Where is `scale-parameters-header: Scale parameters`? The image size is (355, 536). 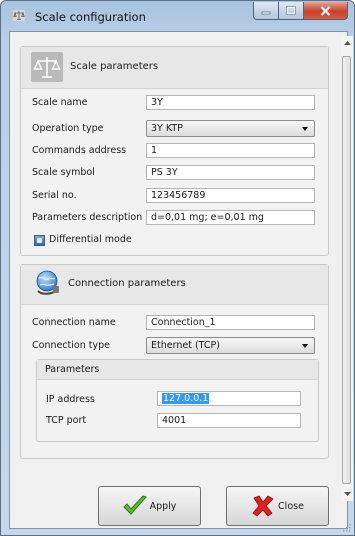 scale-parameters-header: Scale parameters is located at coordinates (174, 68).